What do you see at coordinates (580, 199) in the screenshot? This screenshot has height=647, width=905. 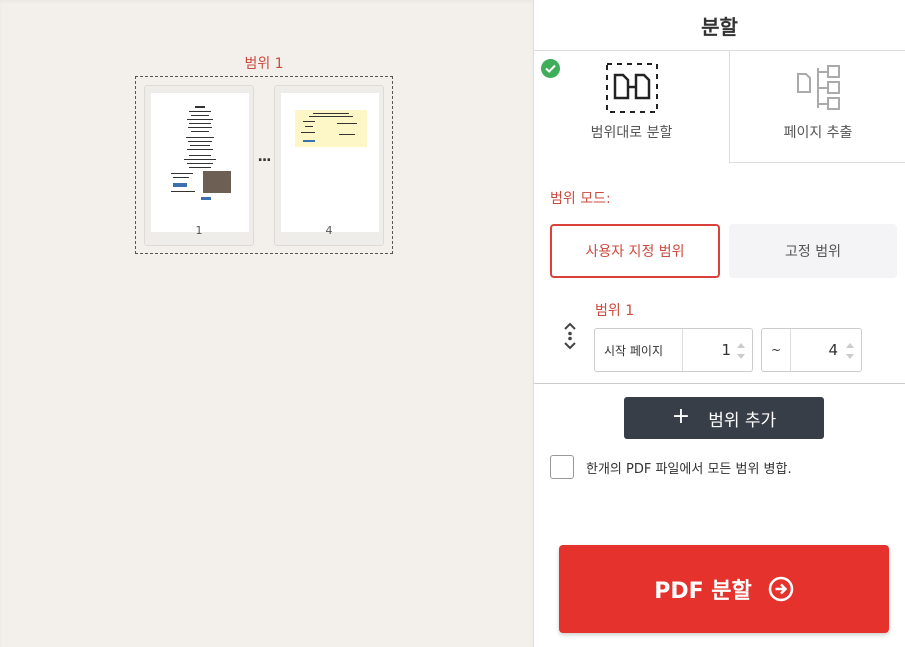 I see `range-mode-label: 범위 모드:` at bounding box center [580, 199].